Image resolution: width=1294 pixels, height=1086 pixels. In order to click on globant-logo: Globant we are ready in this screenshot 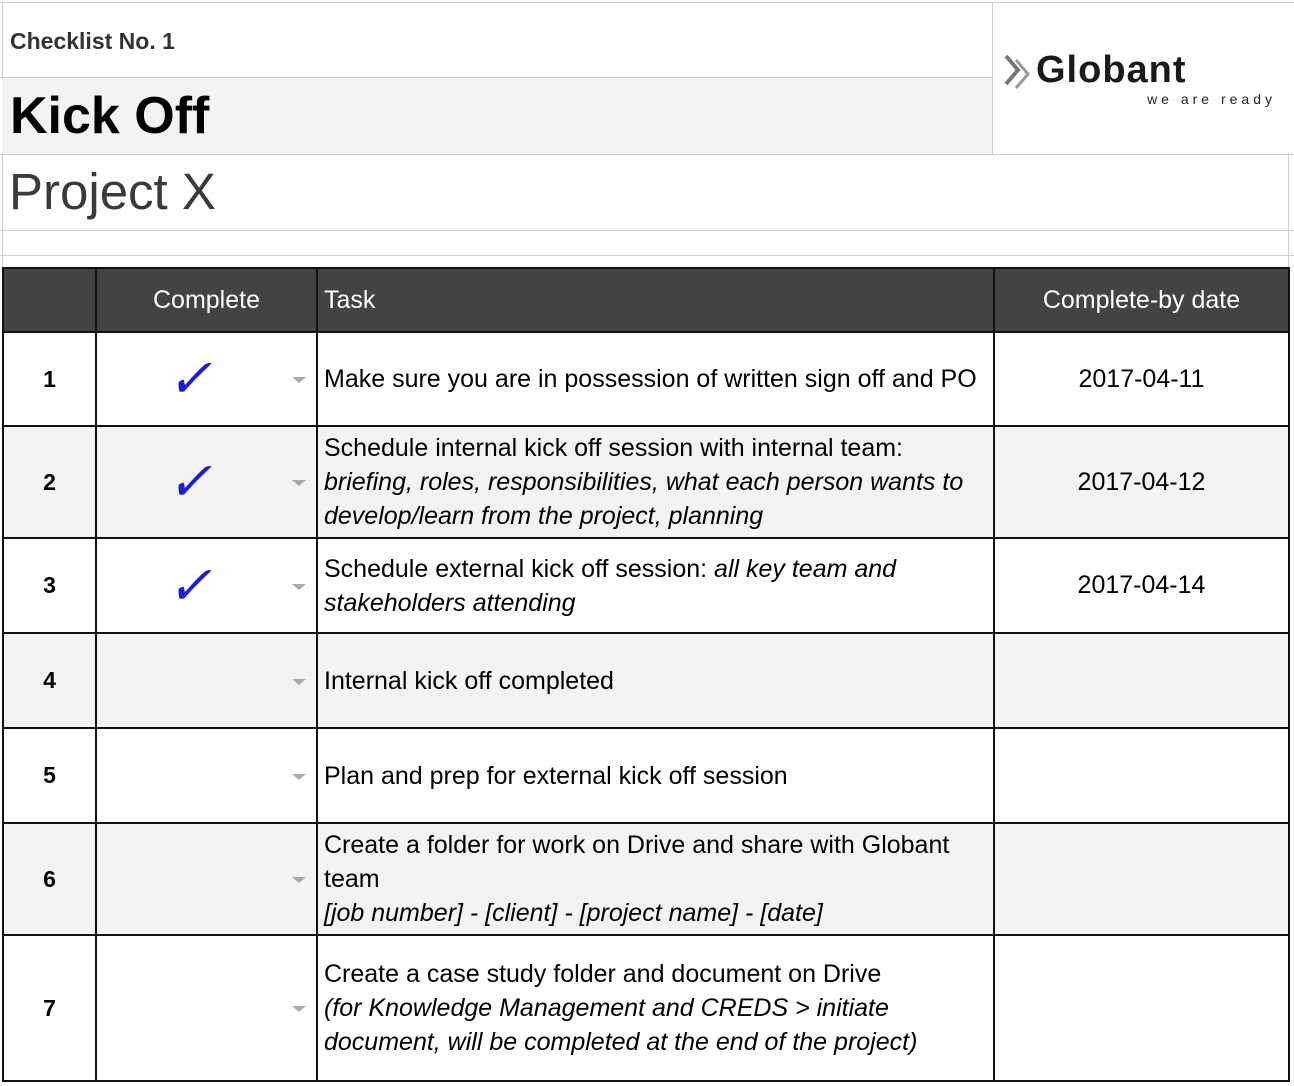, I will do `click(1142, 81)`.